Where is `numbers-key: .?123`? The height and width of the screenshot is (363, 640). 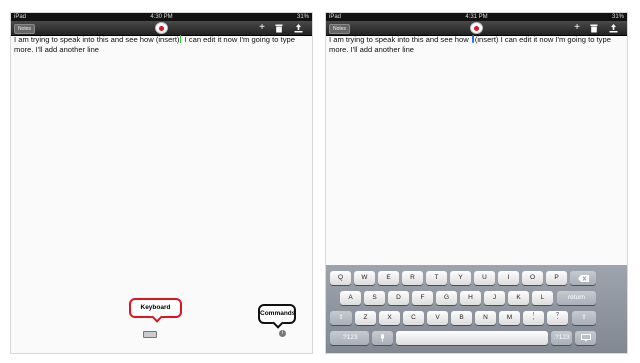 numbers-key: .?123 is located at coordinates (349, 338).